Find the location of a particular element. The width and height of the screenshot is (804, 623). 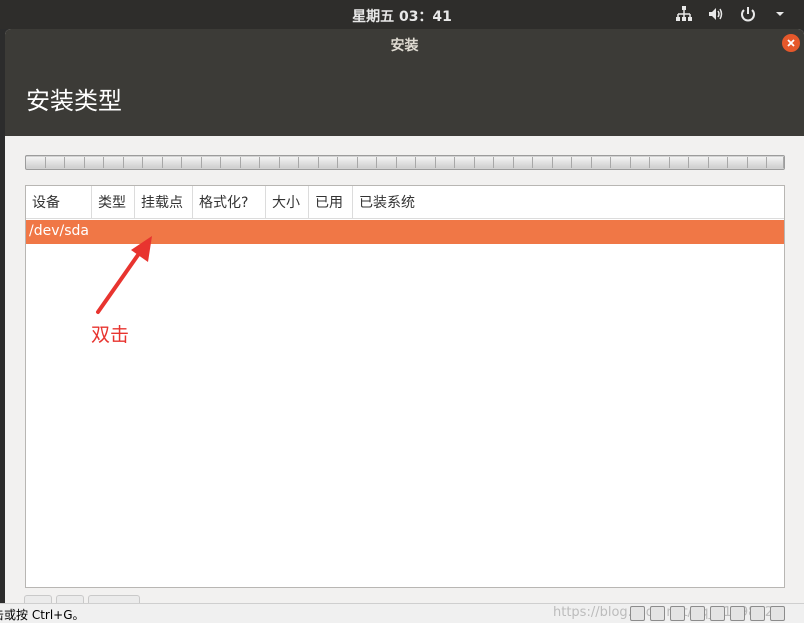

volume-icon is located at coordinates (716, 14).